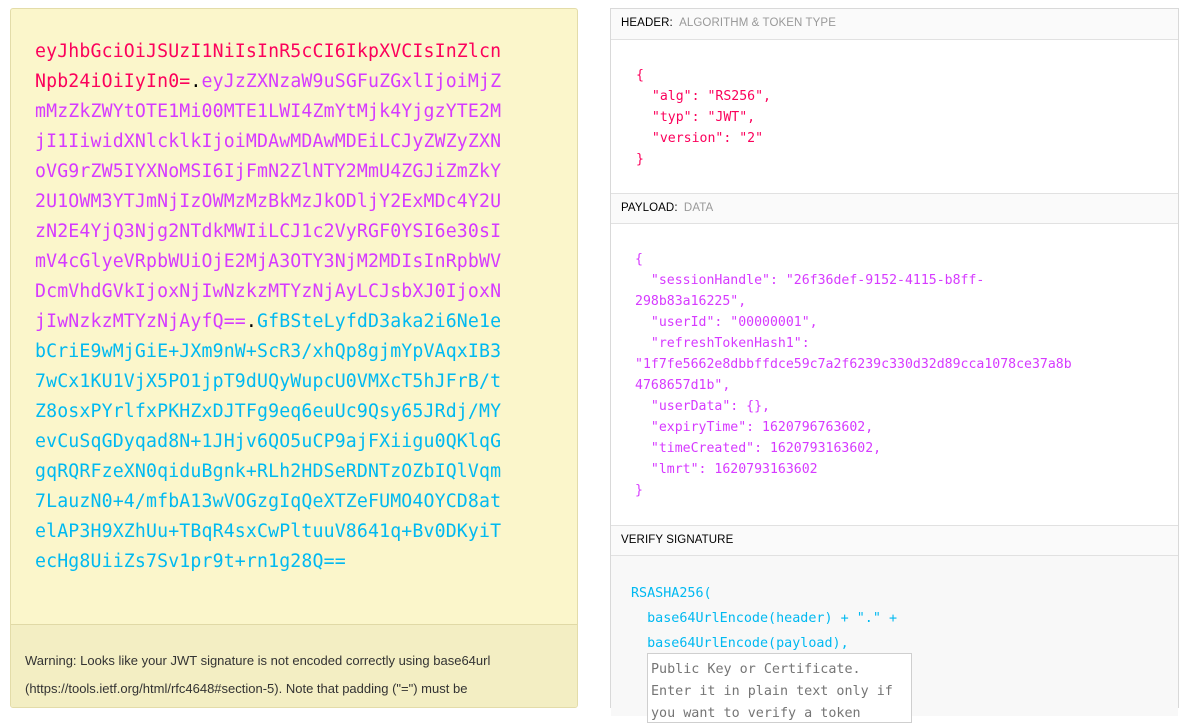 Image resolution: width=1183 pixels, height=723 pixels. I want to click on verify-section-title: VERIFY SIGNATURE, so click(894, 540).